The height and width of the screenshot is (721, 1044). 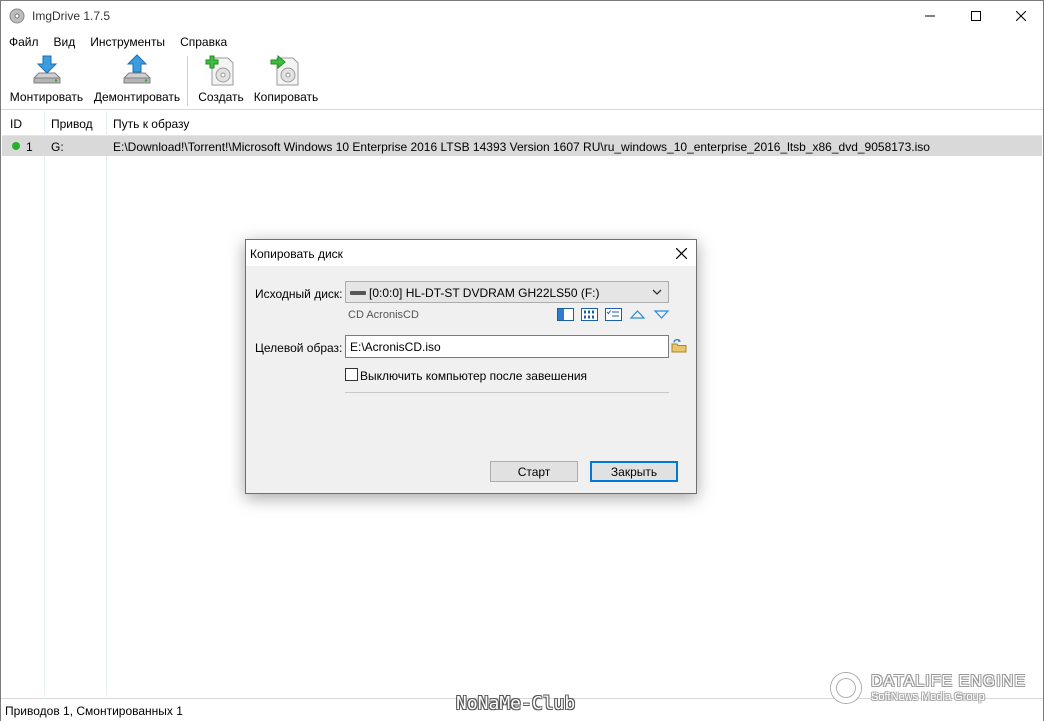 I want to click on menu-file: Файл, so click(x=23, y=42).